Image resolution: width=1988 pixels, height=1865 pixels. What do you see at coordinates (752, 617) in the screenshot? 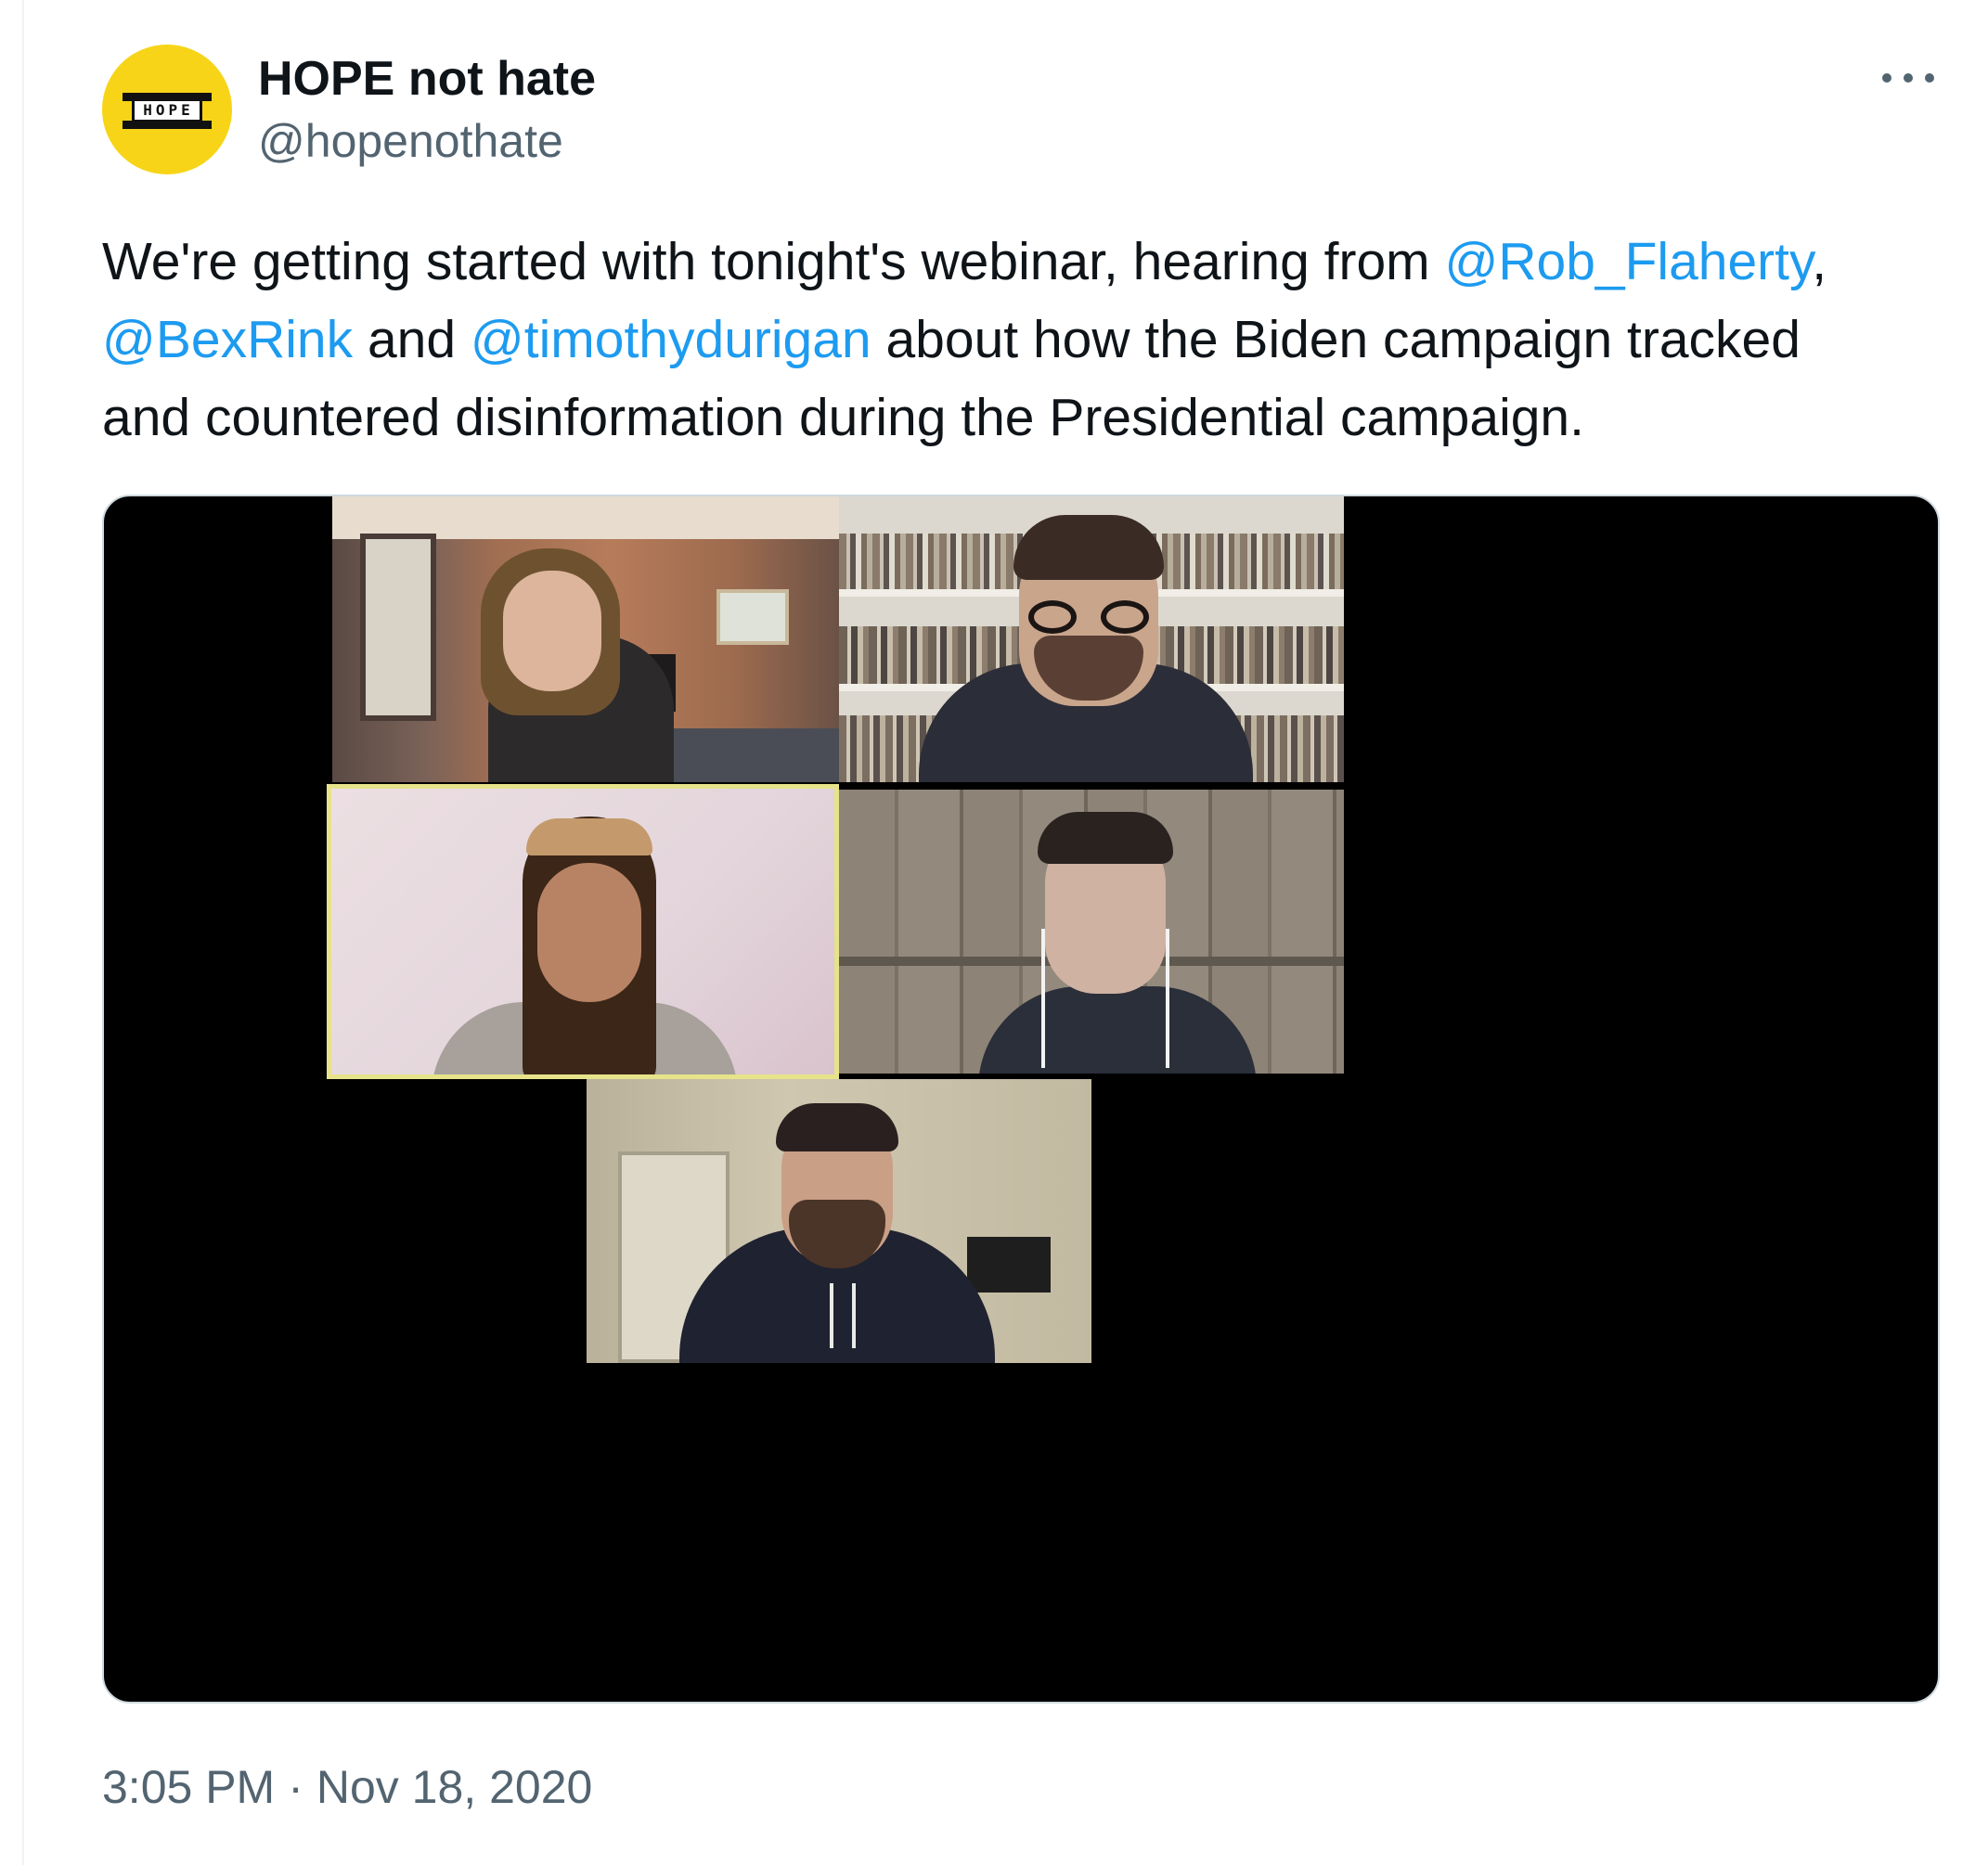
I see `wall-picture` at bounding box center [752, 617].